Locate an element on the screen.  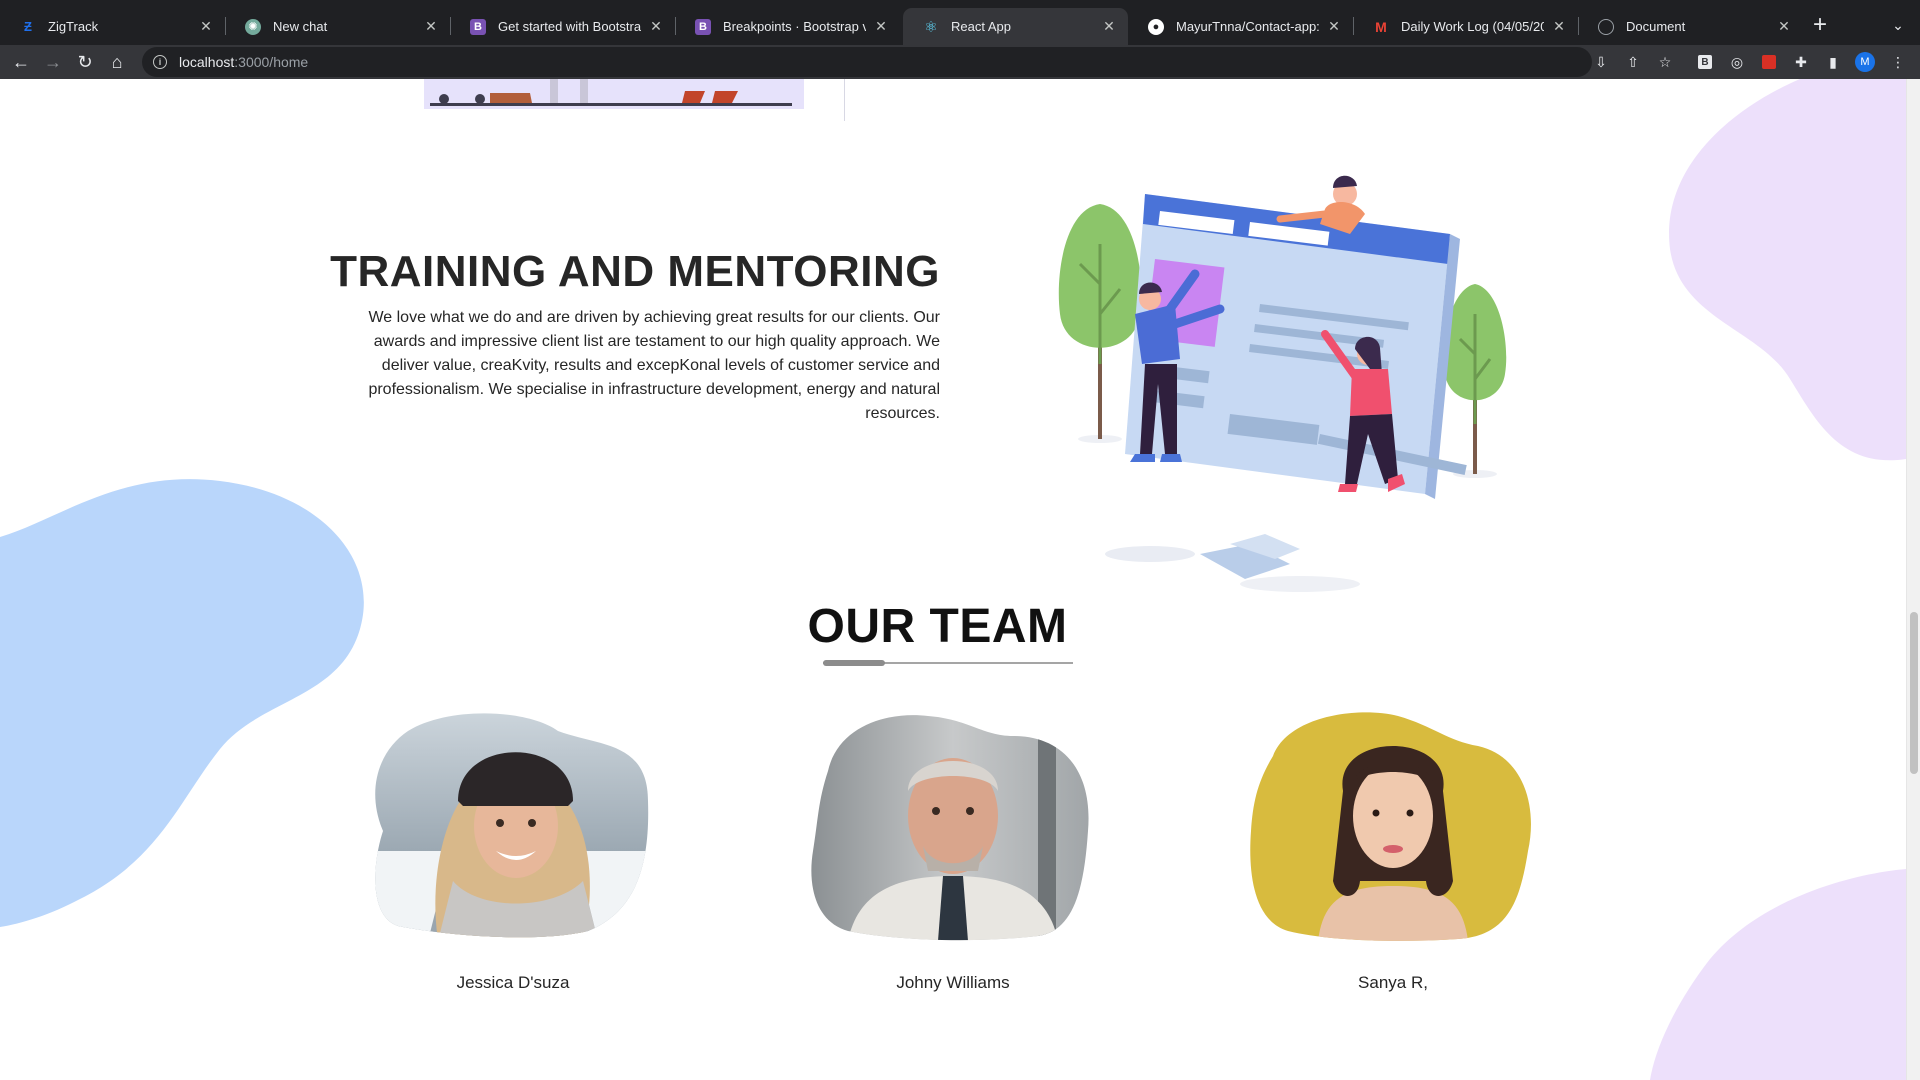
tab-gmail: M Daily Work Log (04/05/2023 ✕ is located at coordinates (1465, 26).